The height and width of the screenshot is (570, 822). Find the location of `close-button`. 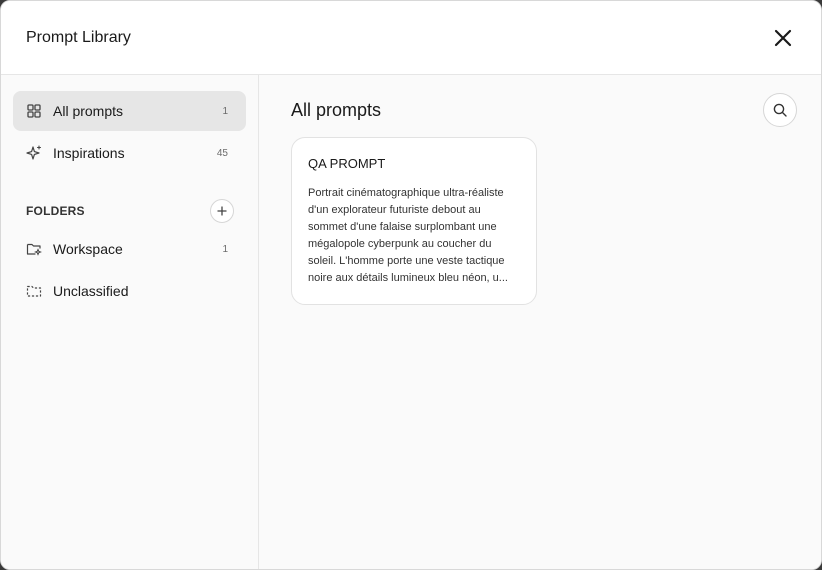

close-button is located at coordinates (783, 38).